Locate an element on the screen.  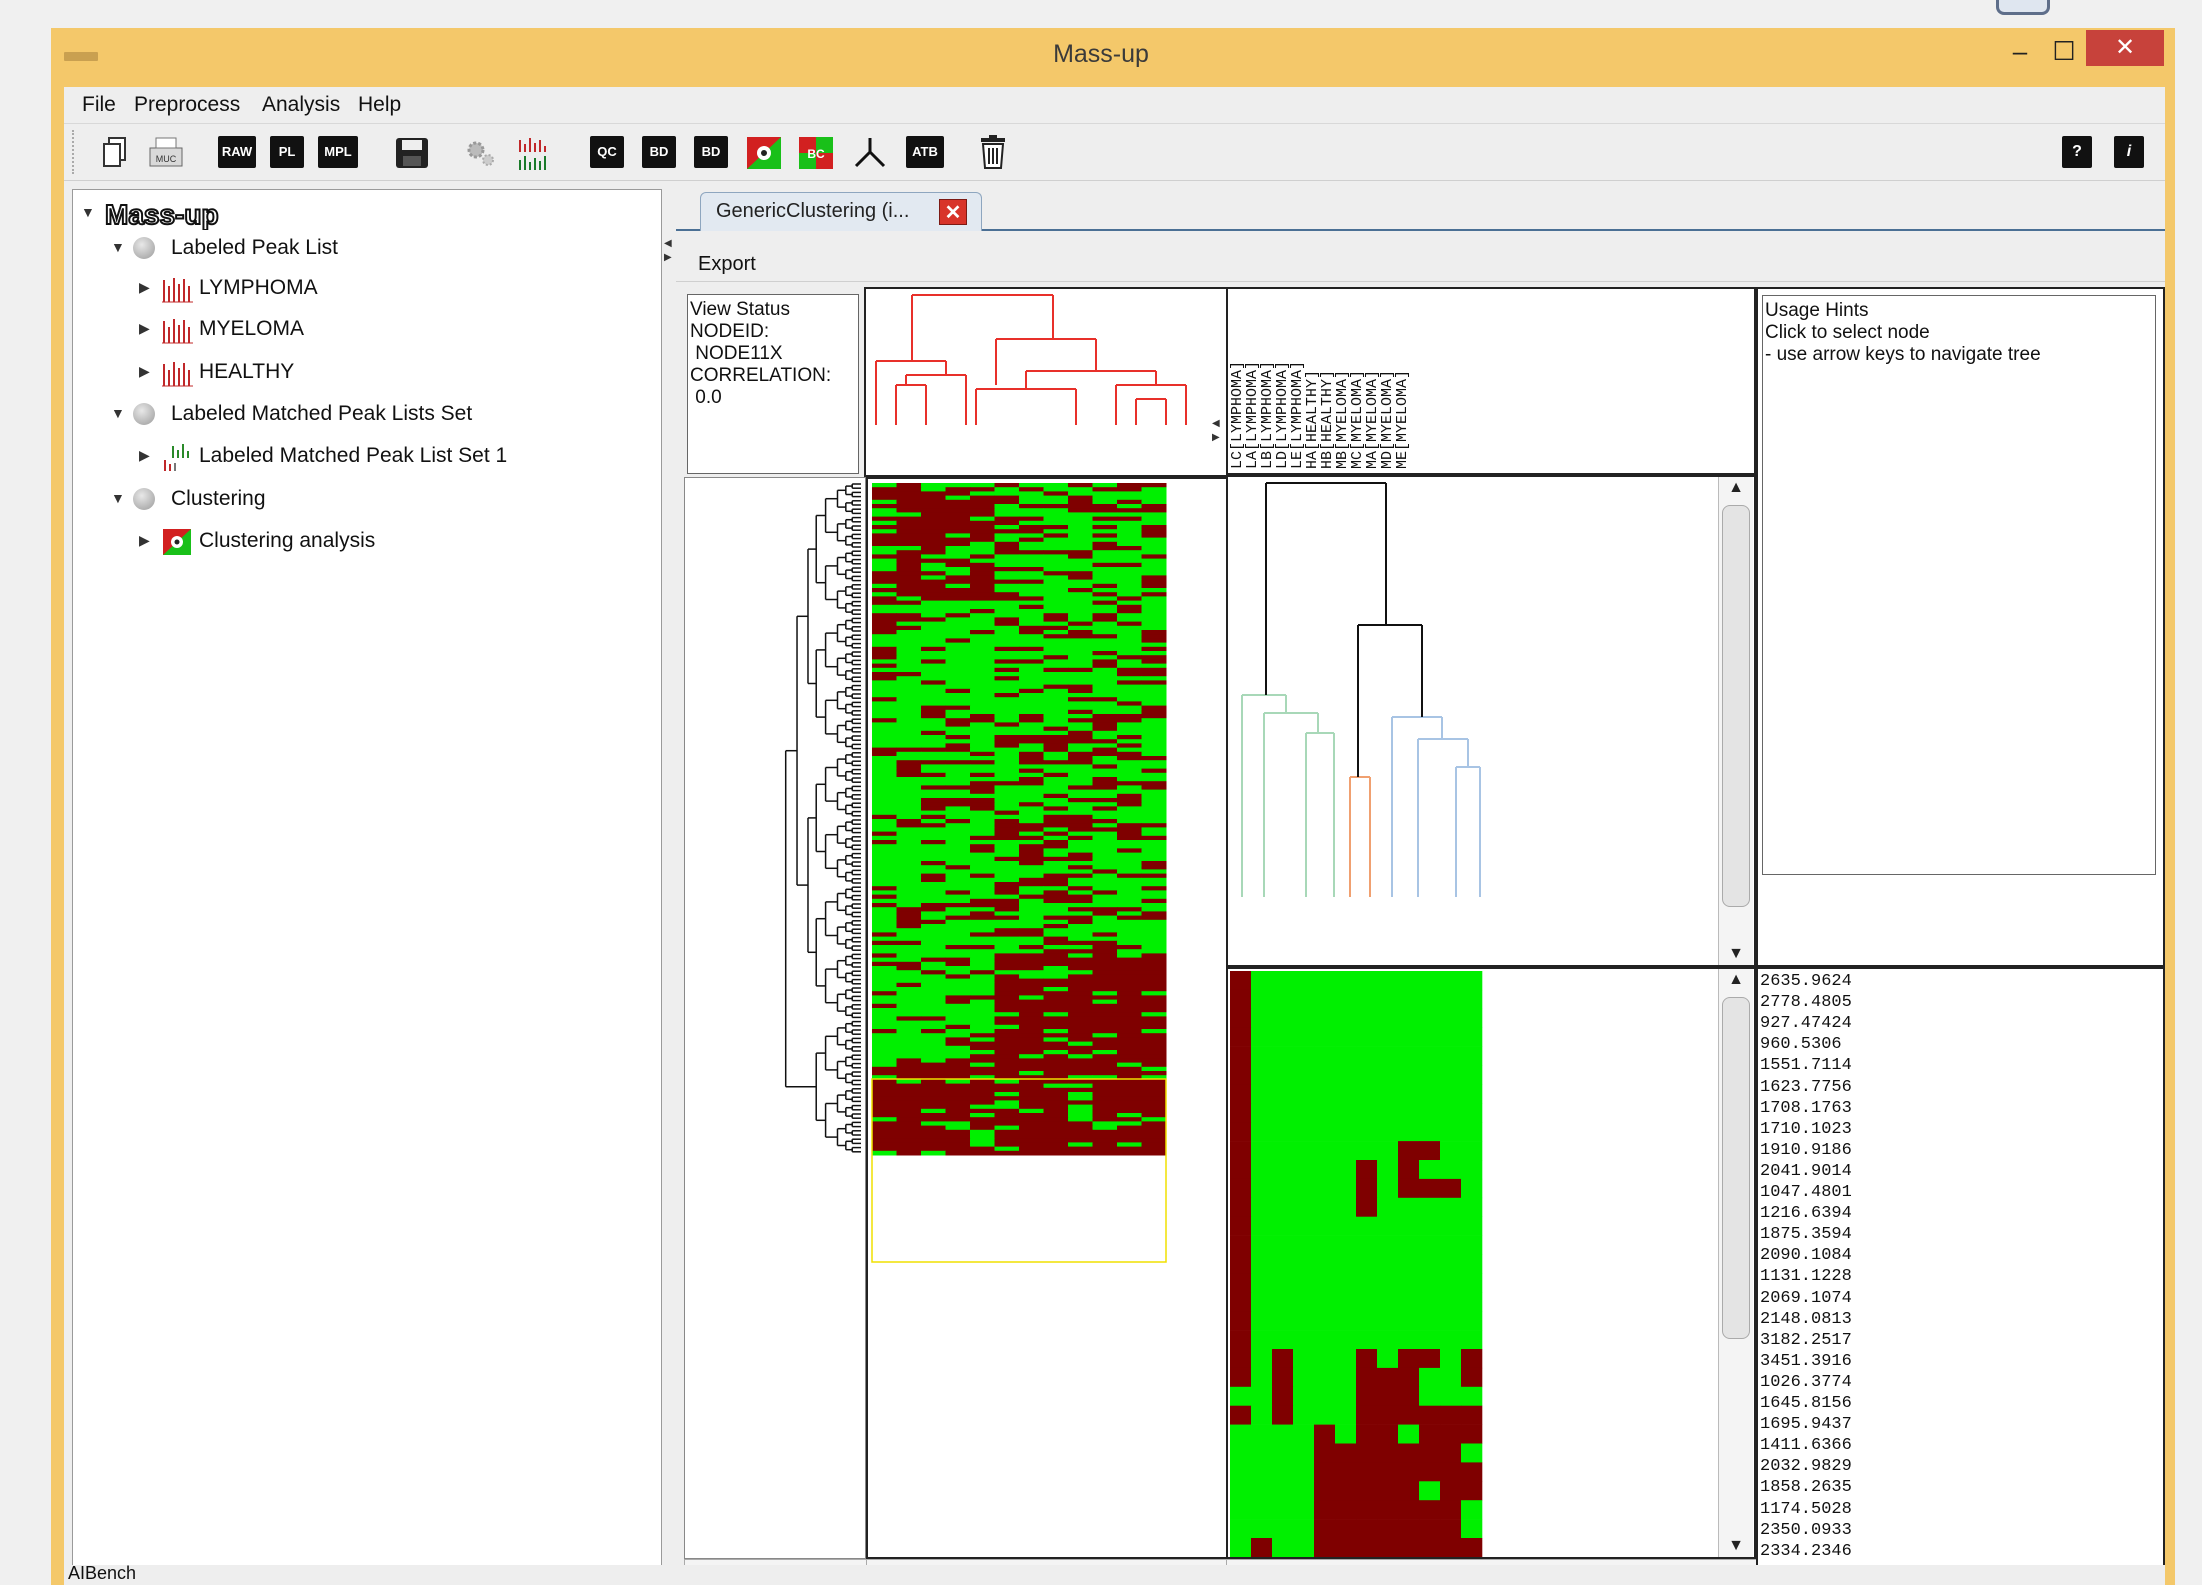
pl-icon: PL is located at coordinates (287, 152).